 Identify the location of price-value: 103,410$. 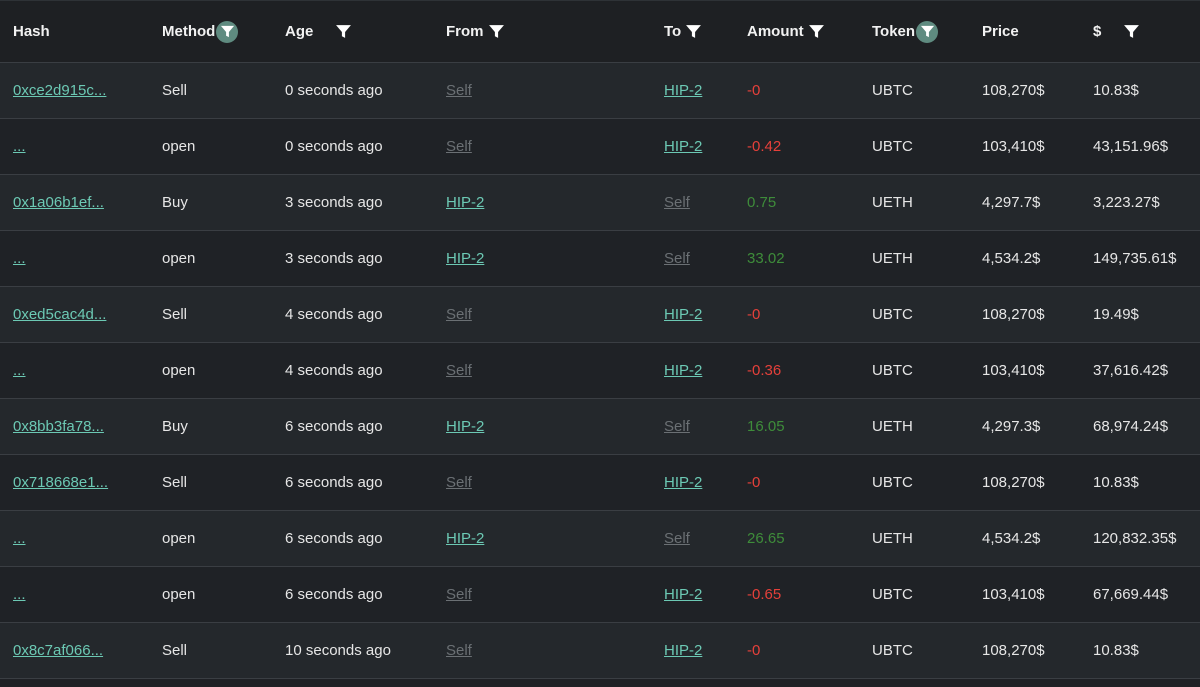
(1013, 146).